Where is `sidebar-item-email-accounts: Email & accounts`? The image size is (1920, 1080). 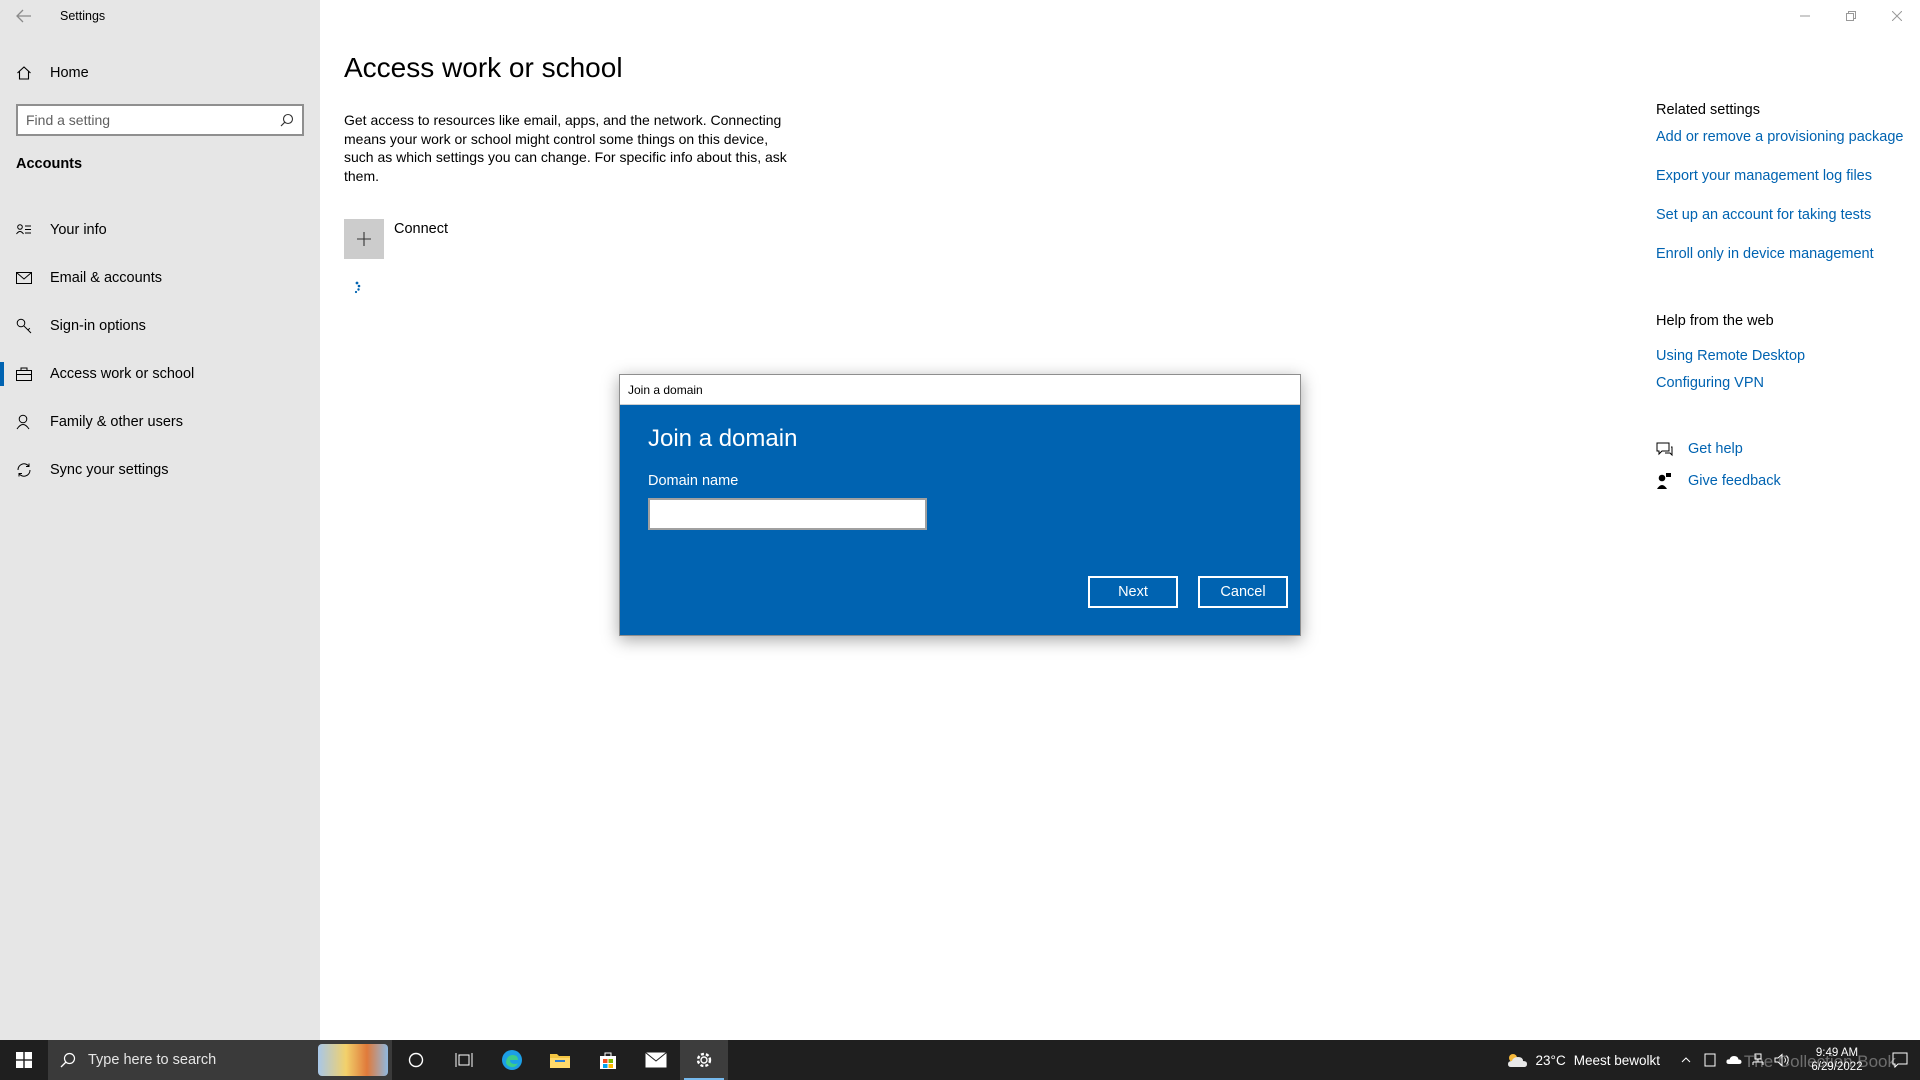
sidebar-item-email-accounts: Email & accounts is located at coordinates (160, 278).